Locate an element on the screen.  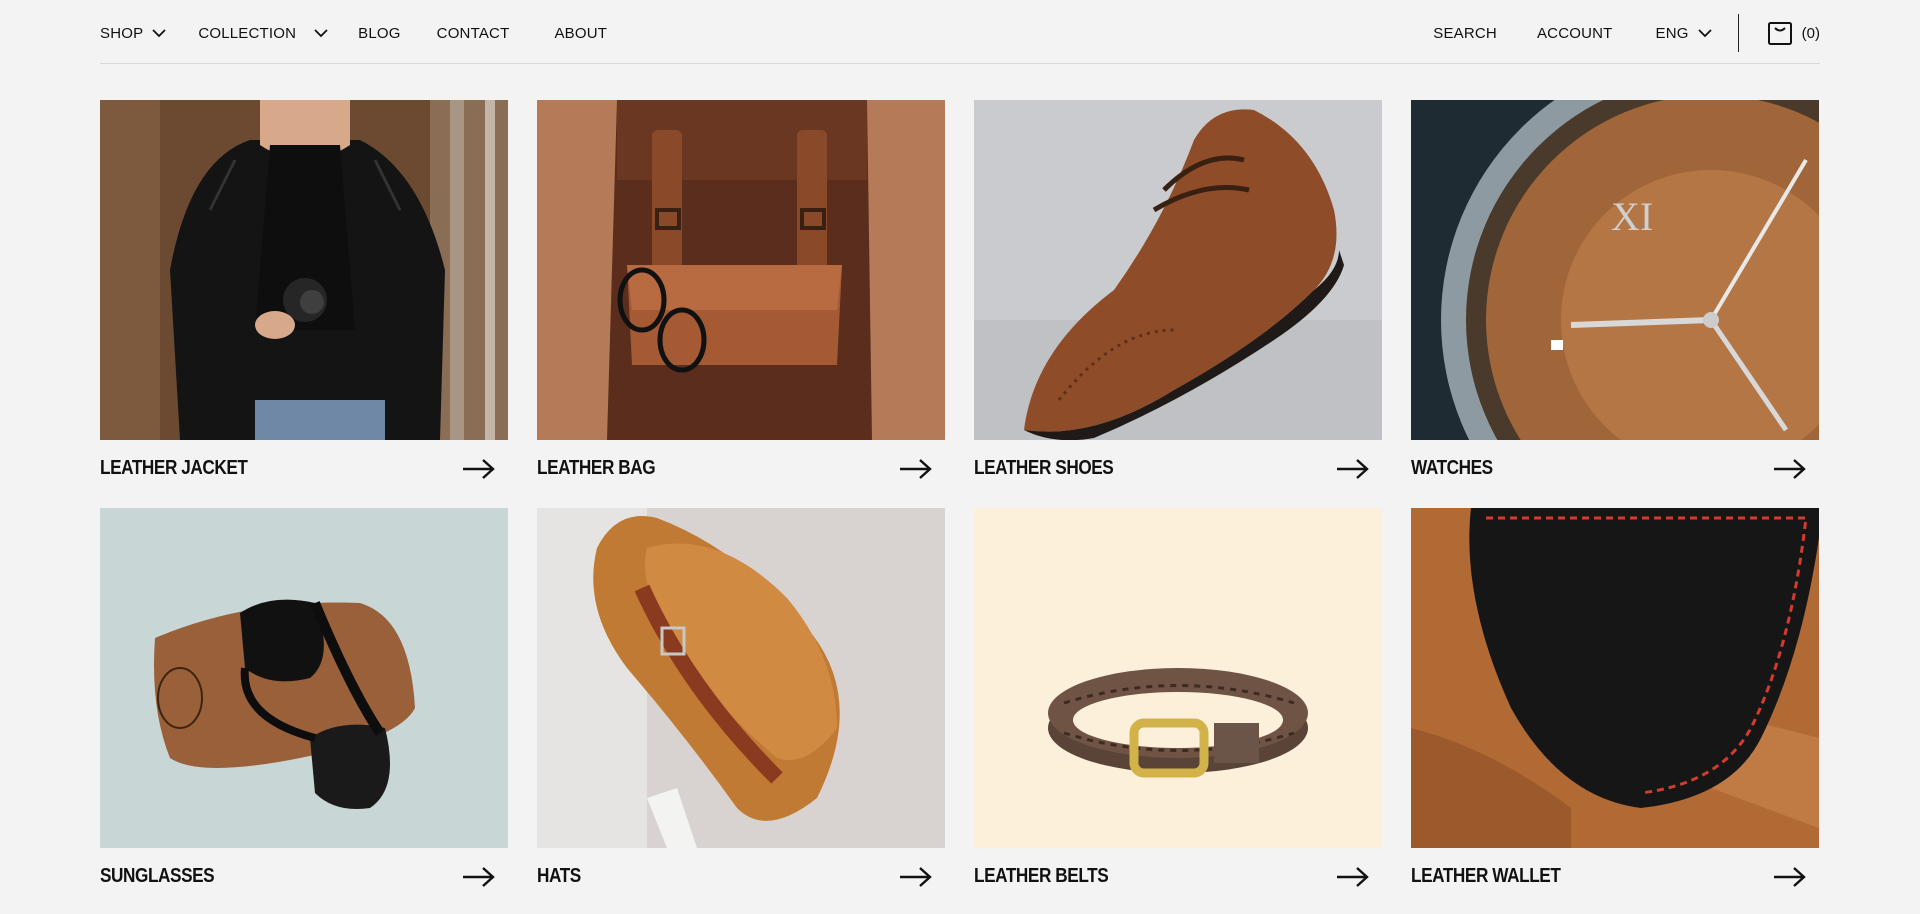
category-label: LEATHER BAG is located at coordinates (596, 468).